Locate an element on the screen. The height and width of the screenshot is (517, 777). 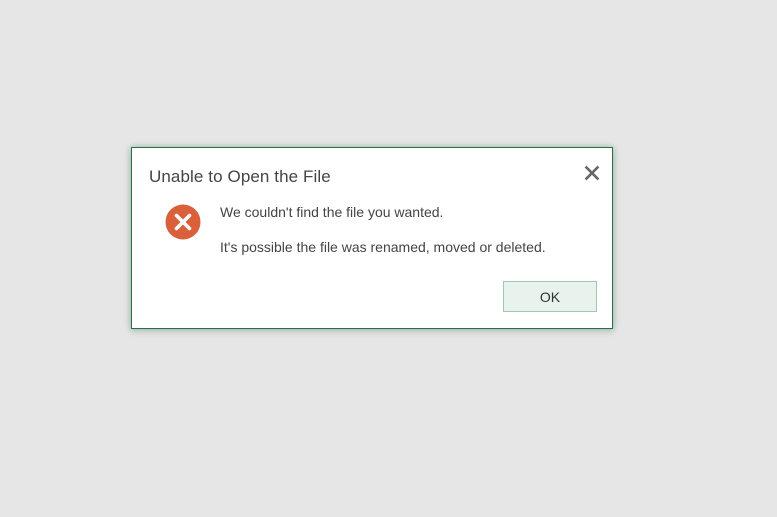
error-icon is located at coordinates (183, 222).